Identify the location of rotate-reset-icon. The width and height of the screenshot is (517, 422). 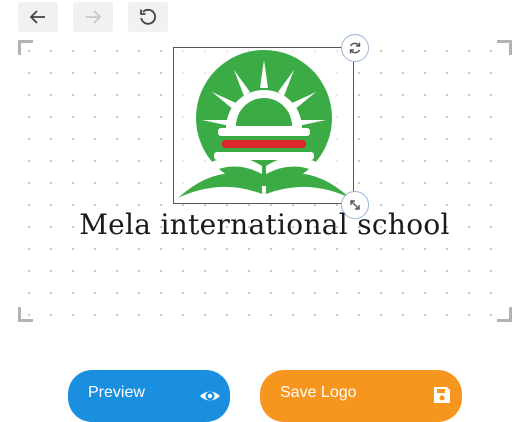
(148, 16).